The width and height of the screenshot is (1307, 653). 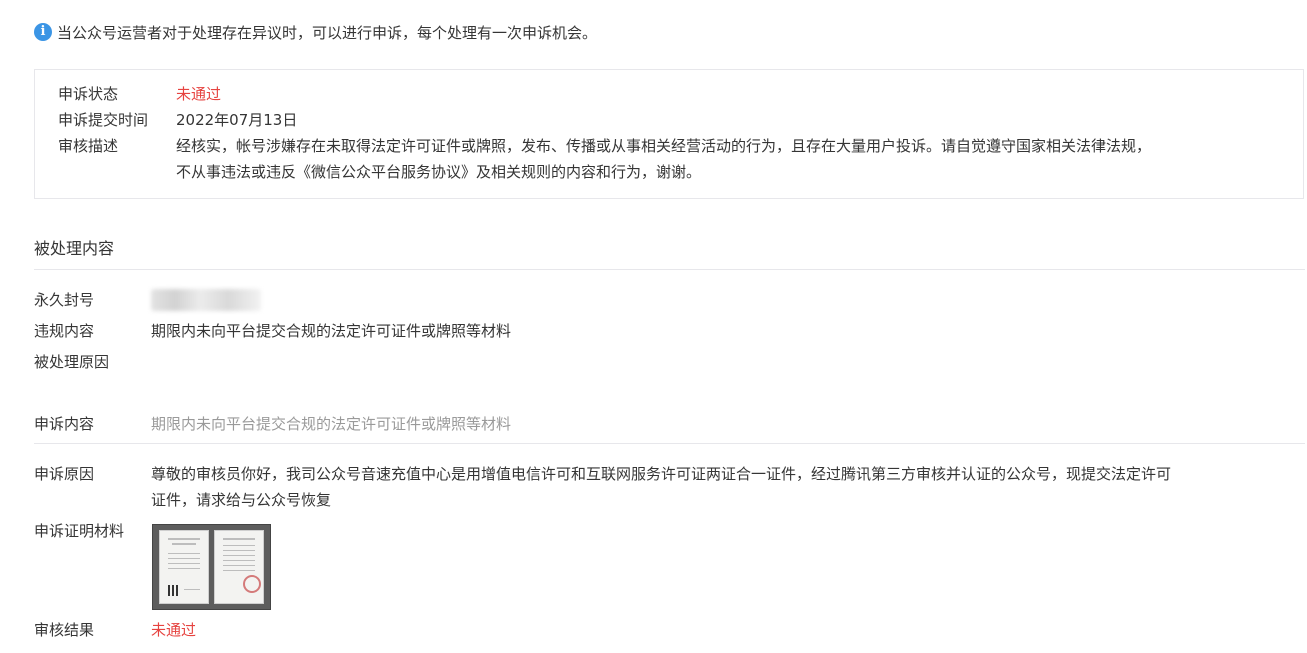 I want to click on appeal-content-row: 申诉内容 期限内未向平台提交合规的法定许可证件或牌照等材料, so click(x=667, y=424).